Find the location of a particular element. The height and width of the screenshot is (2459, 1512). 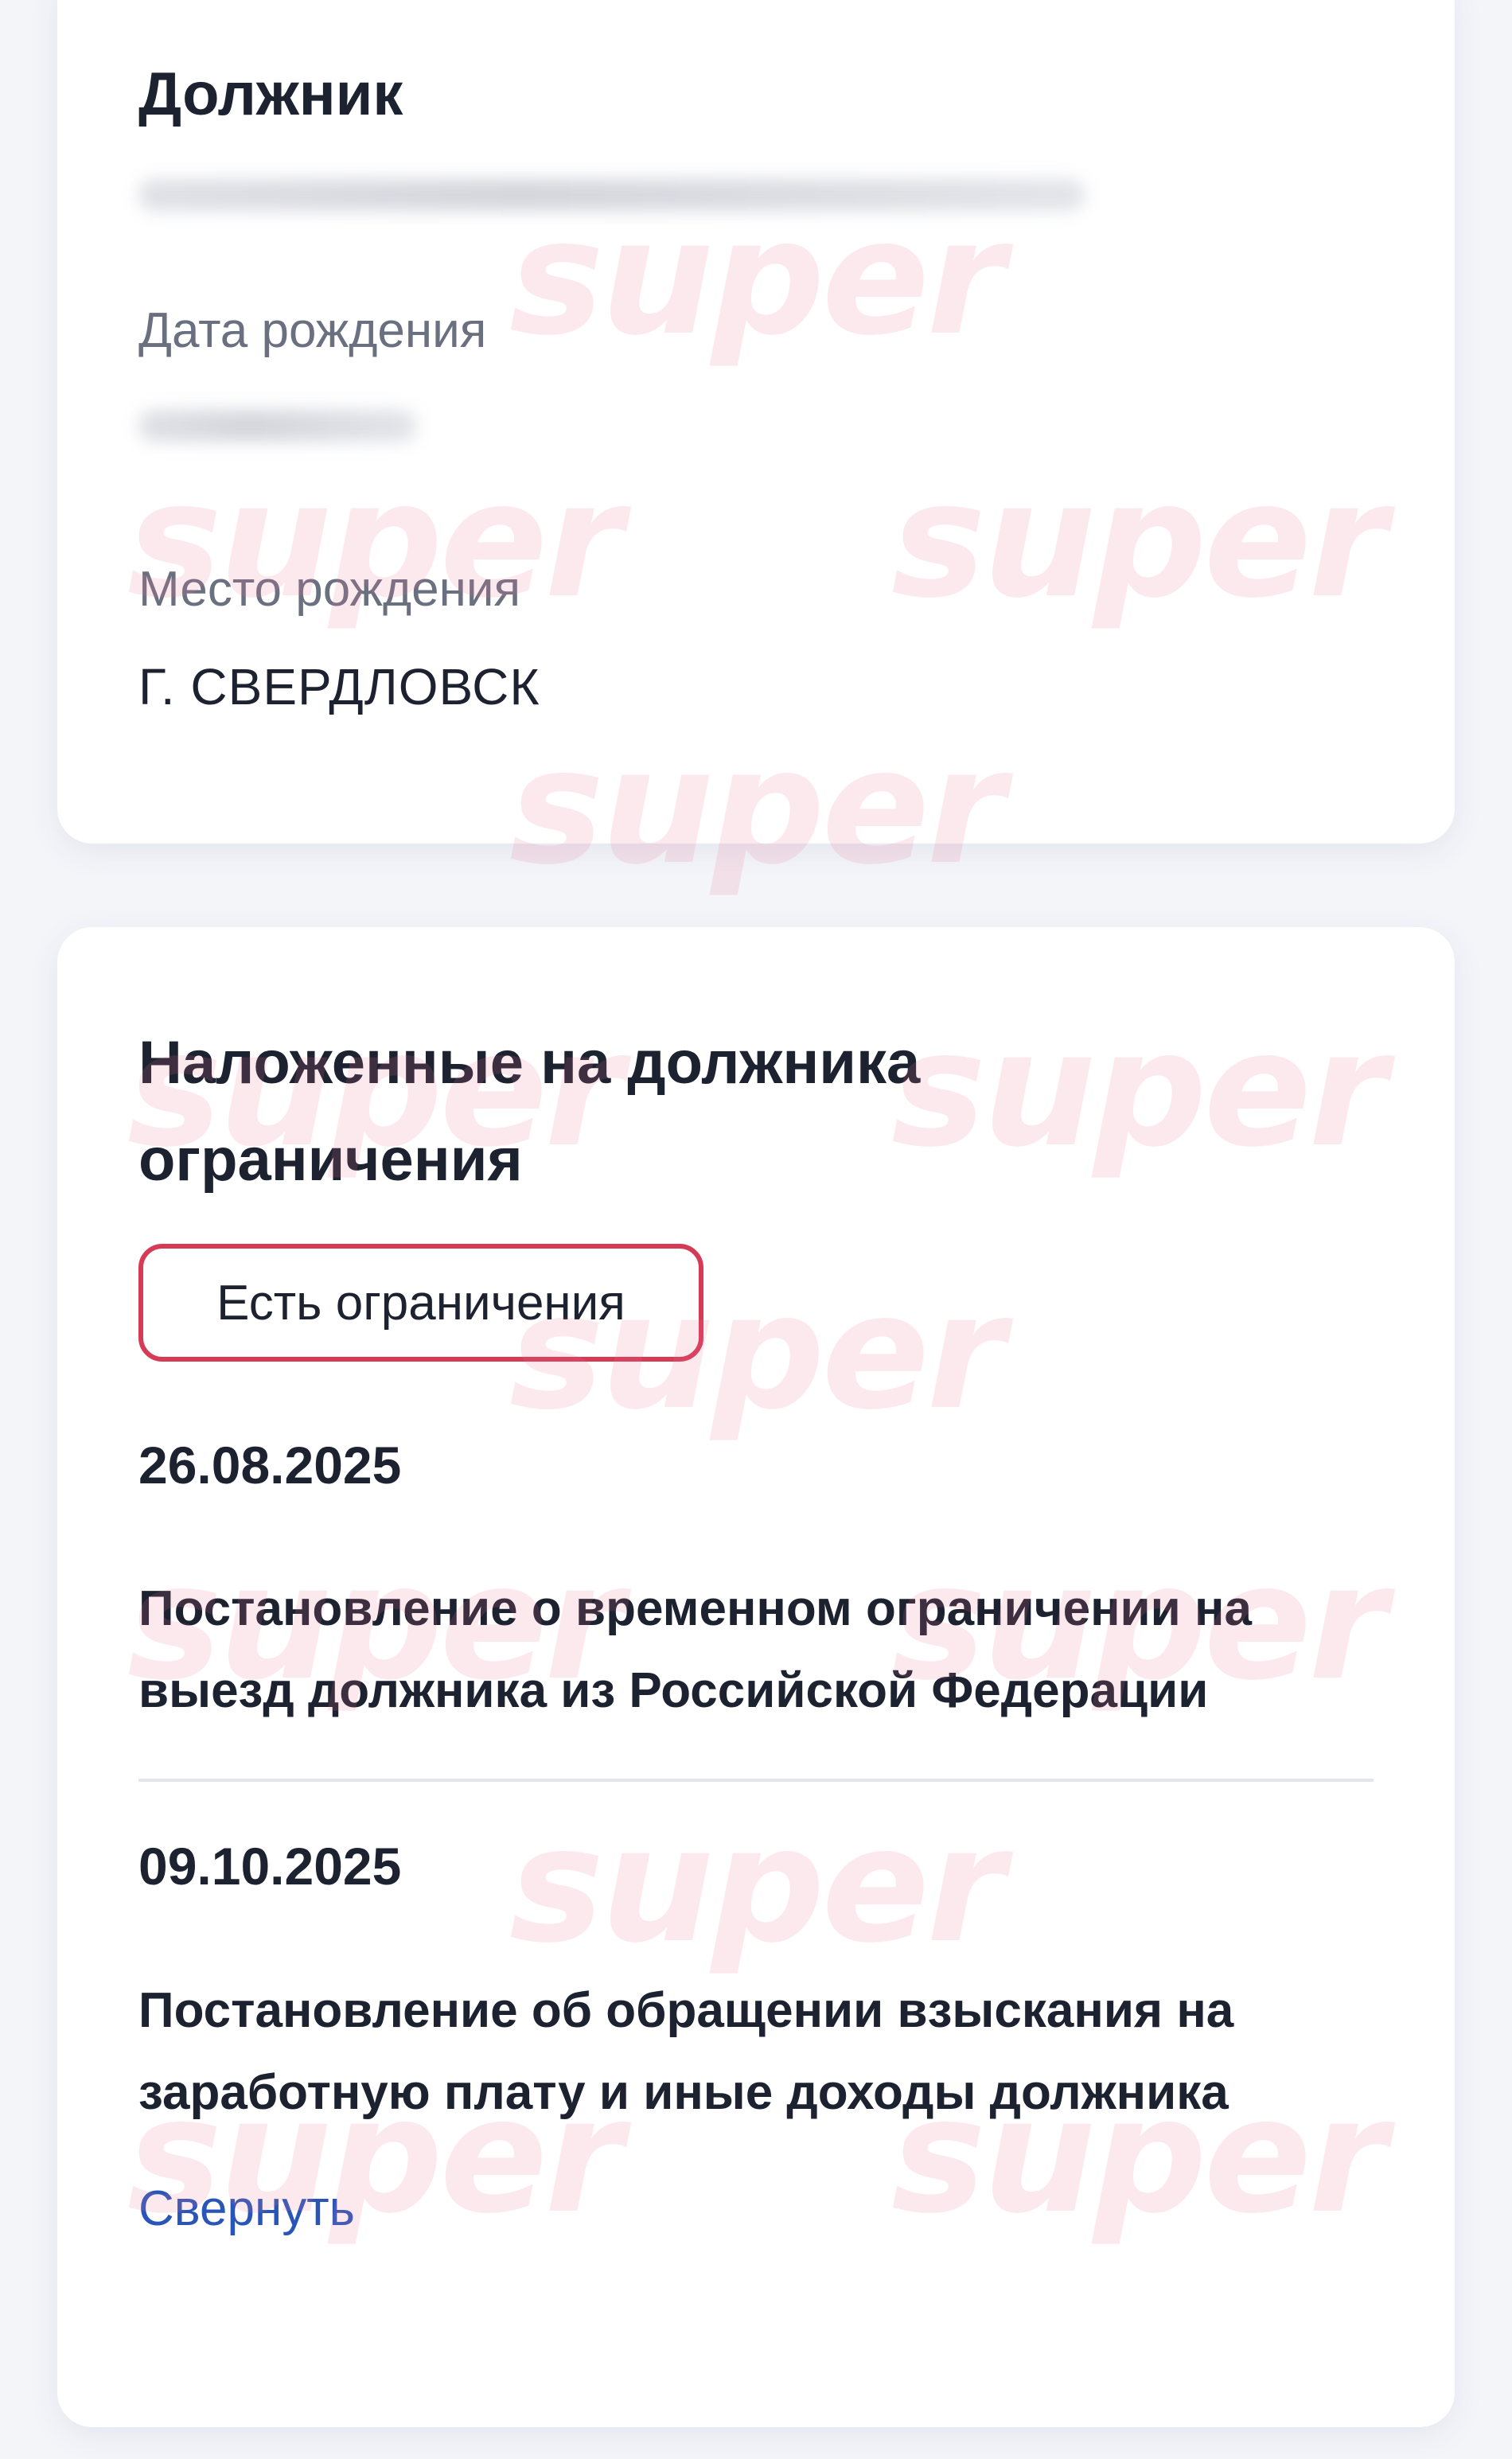

birth-date-label: Дата рождения is located at coordinates (312, 330).